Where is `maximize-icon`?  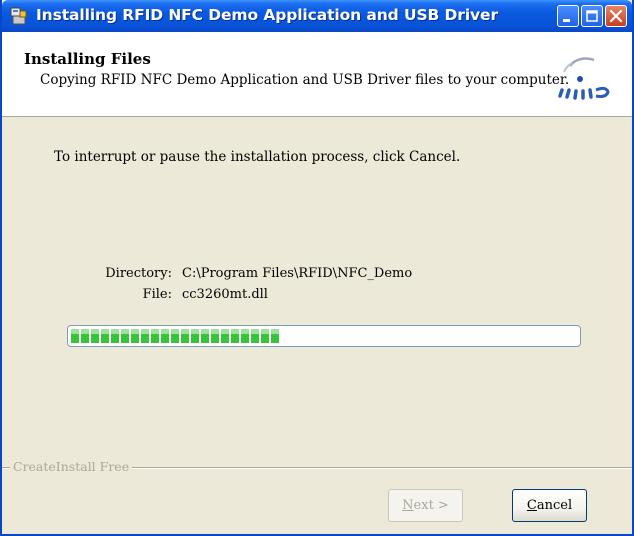
maximize-icon is located at coordinates (592, 16).